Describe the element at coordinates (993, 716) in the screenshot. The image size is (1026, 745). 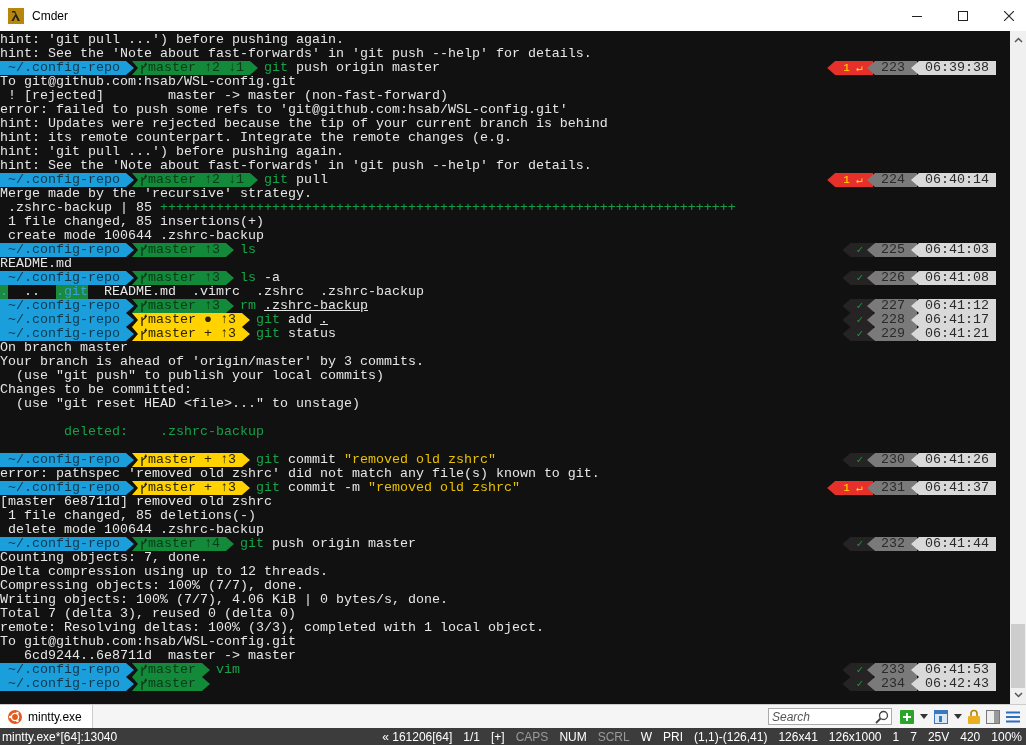
I see `panel-icon` at that location.